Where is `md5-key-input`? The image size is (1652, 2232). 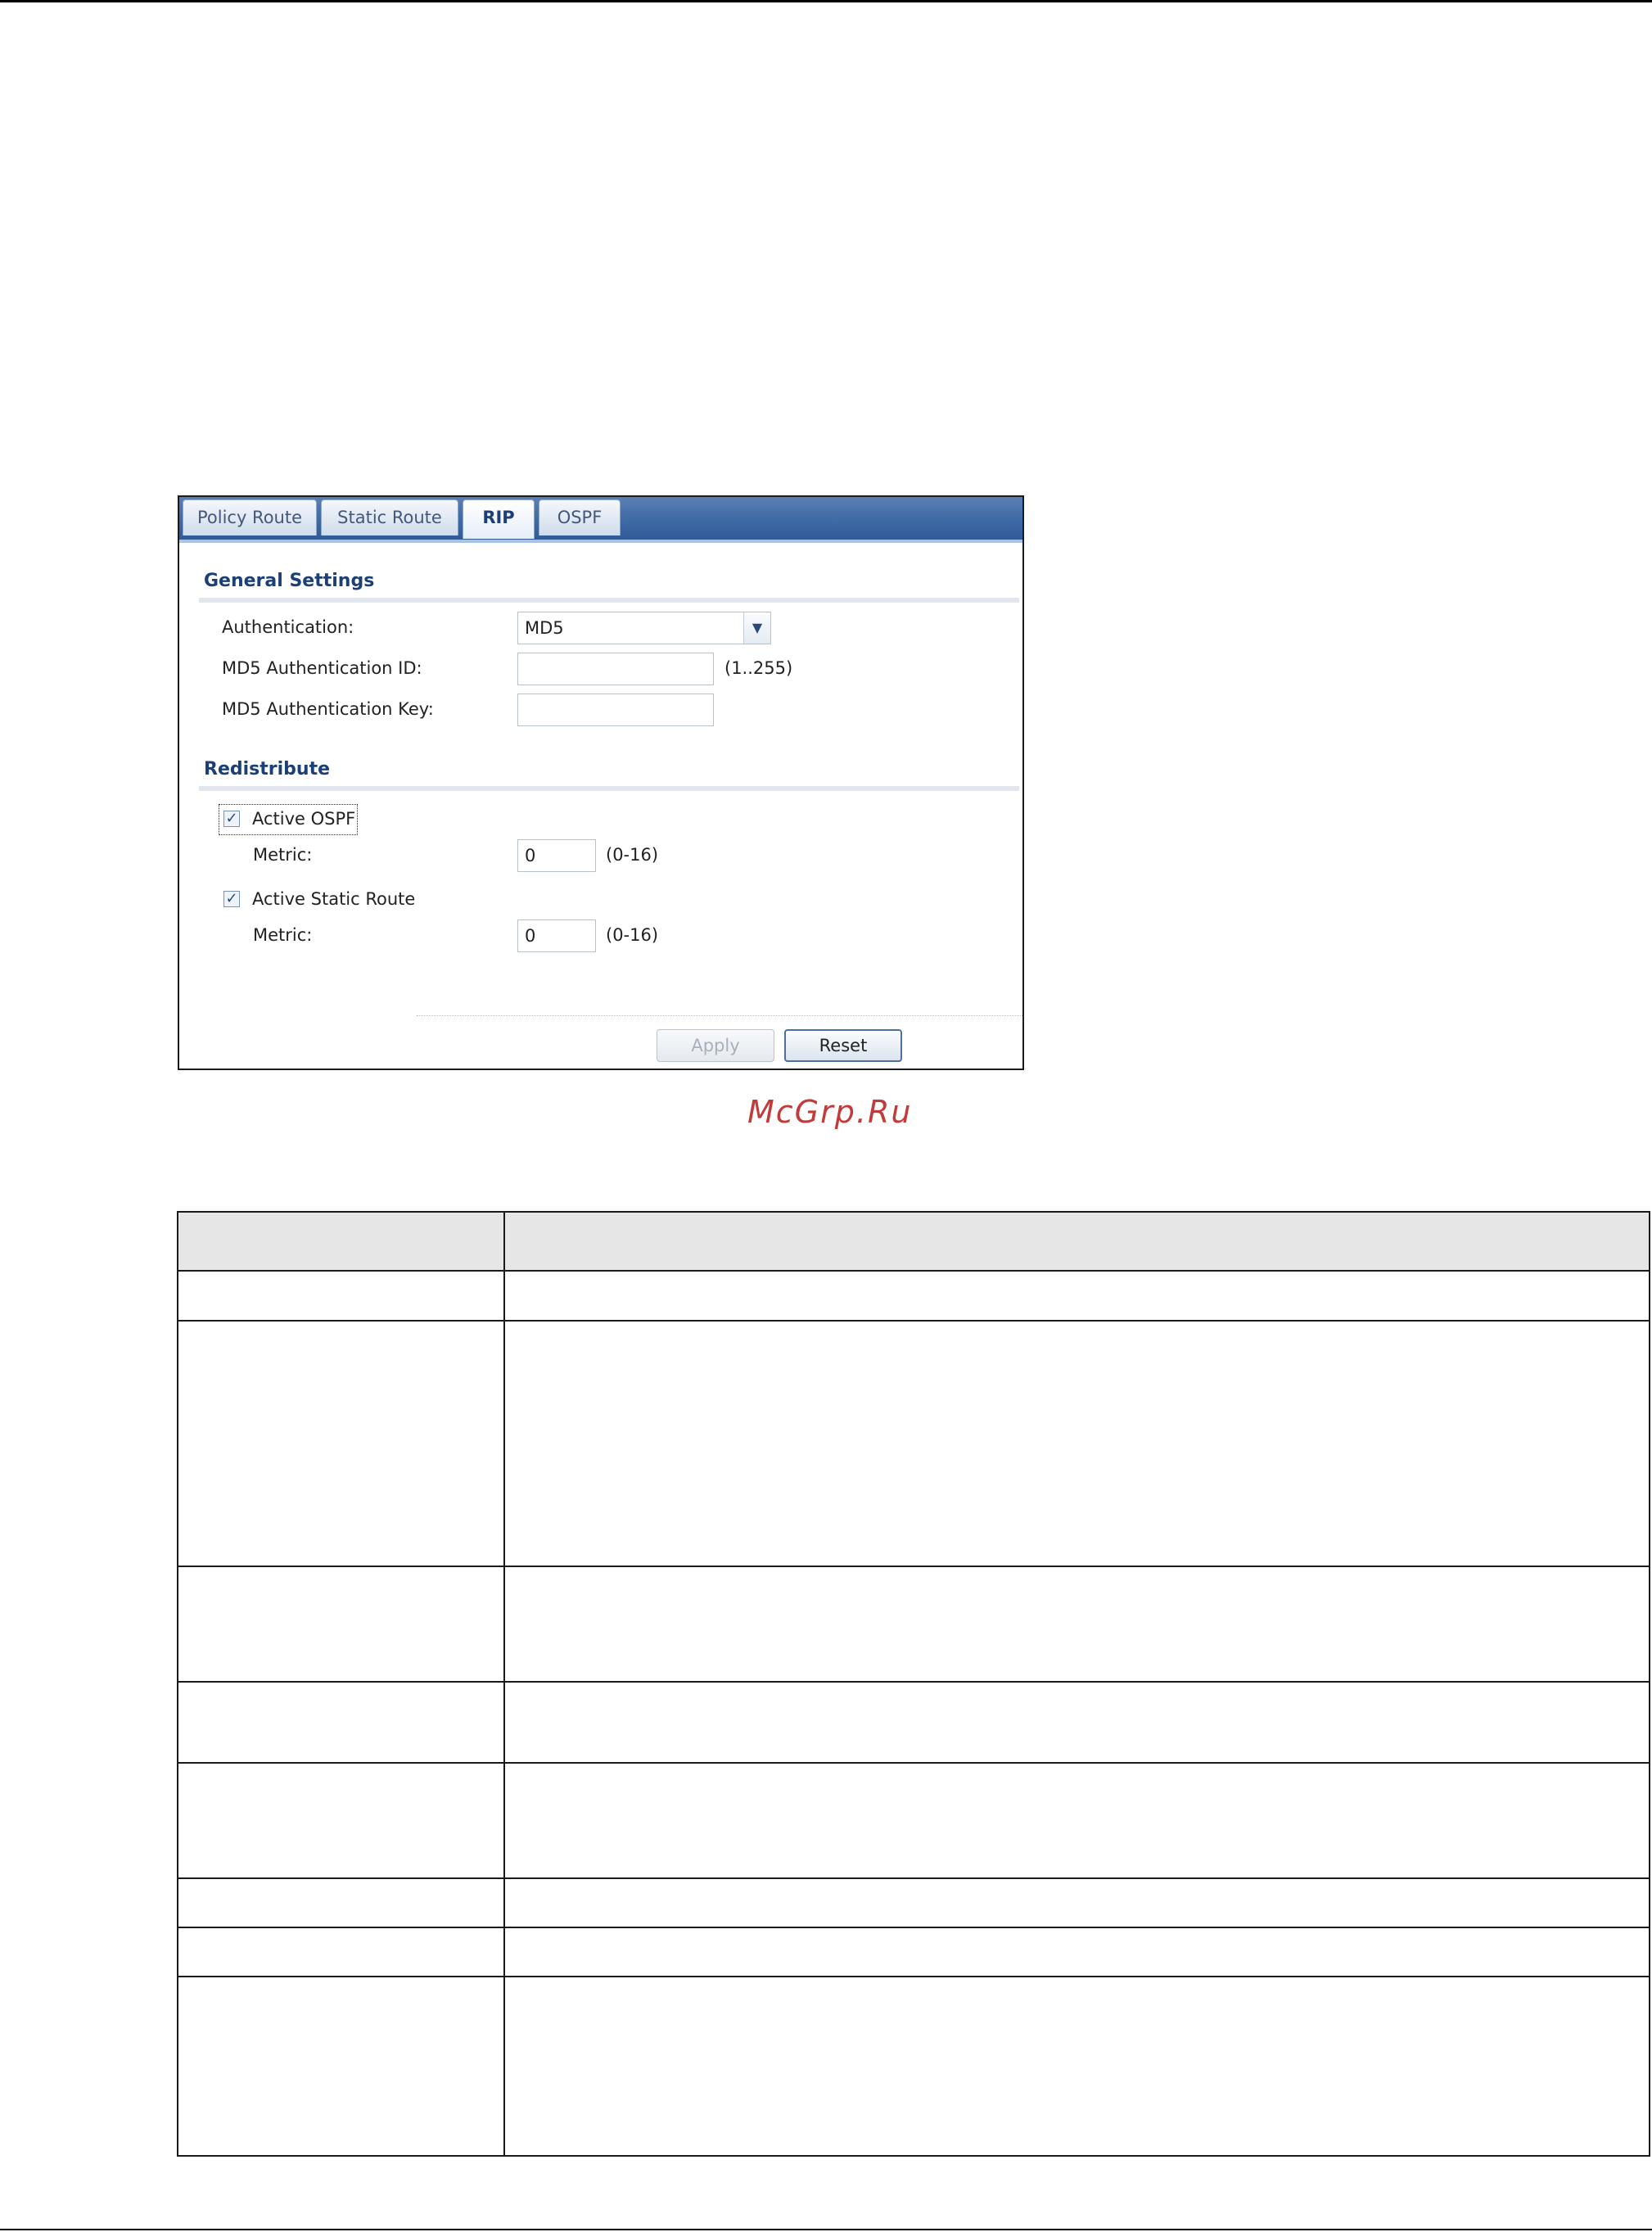 md5-key-input is located at coordinates (615, 710).